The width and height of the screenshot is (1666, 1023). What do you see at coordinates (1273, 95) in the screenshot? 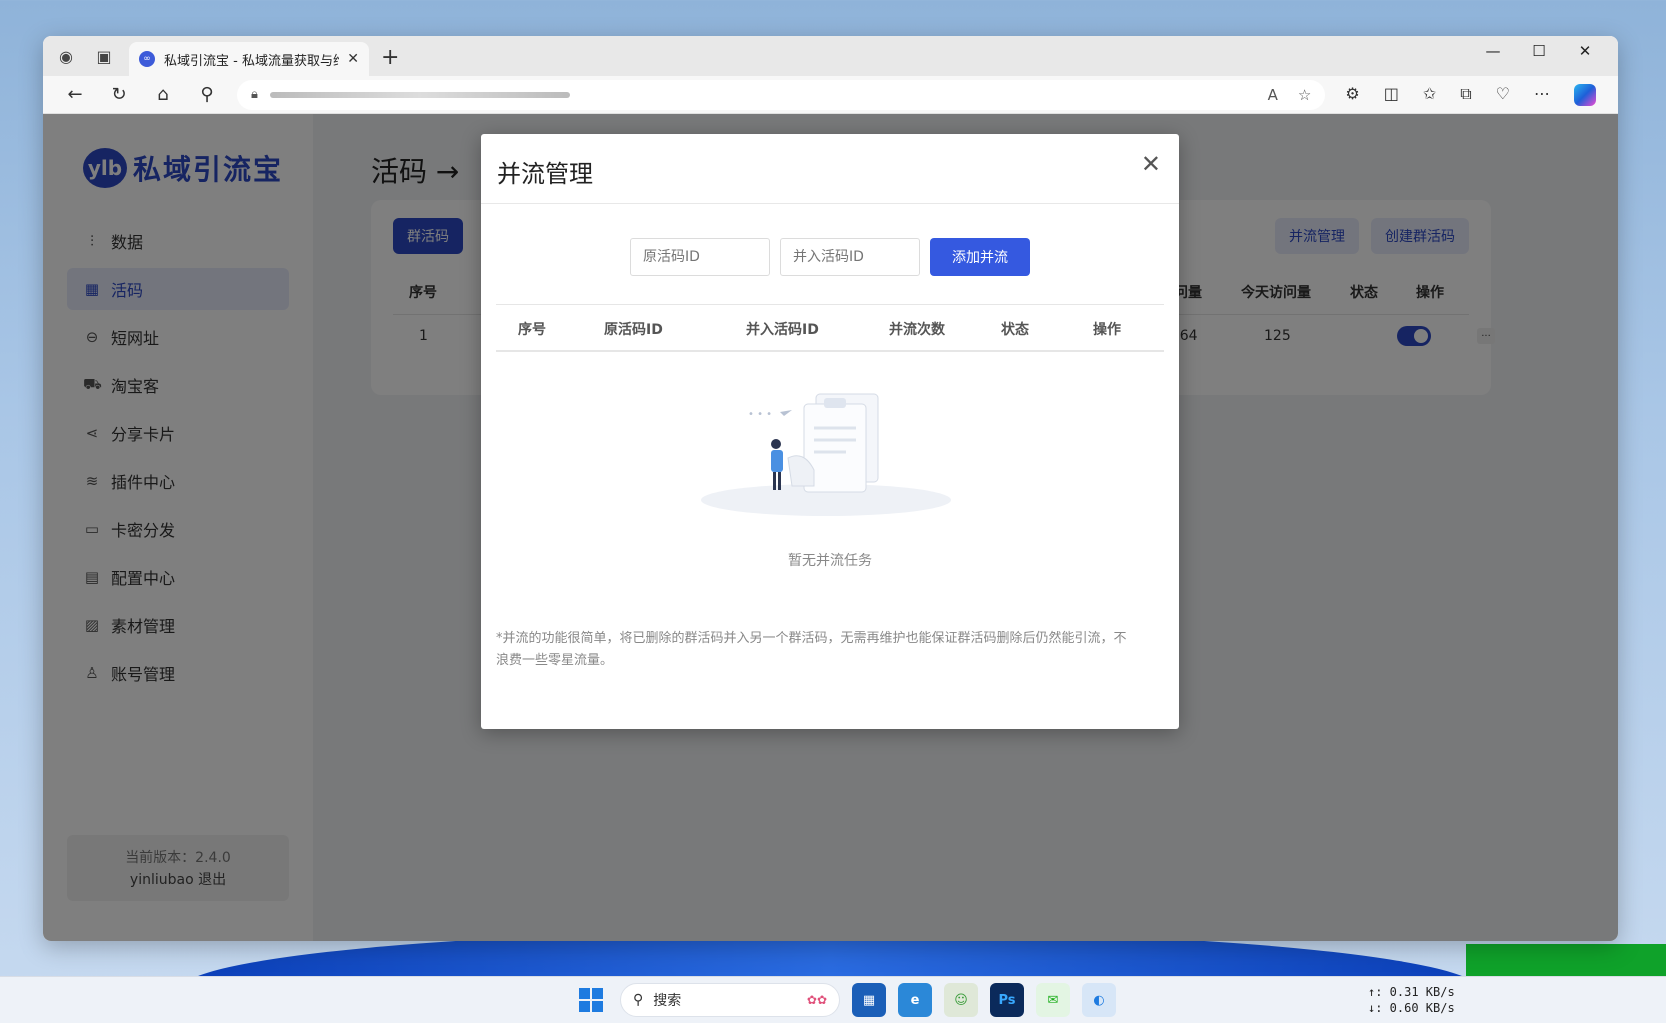
I see `read-aloud-icon: A` at bounding box center [1273, 95].